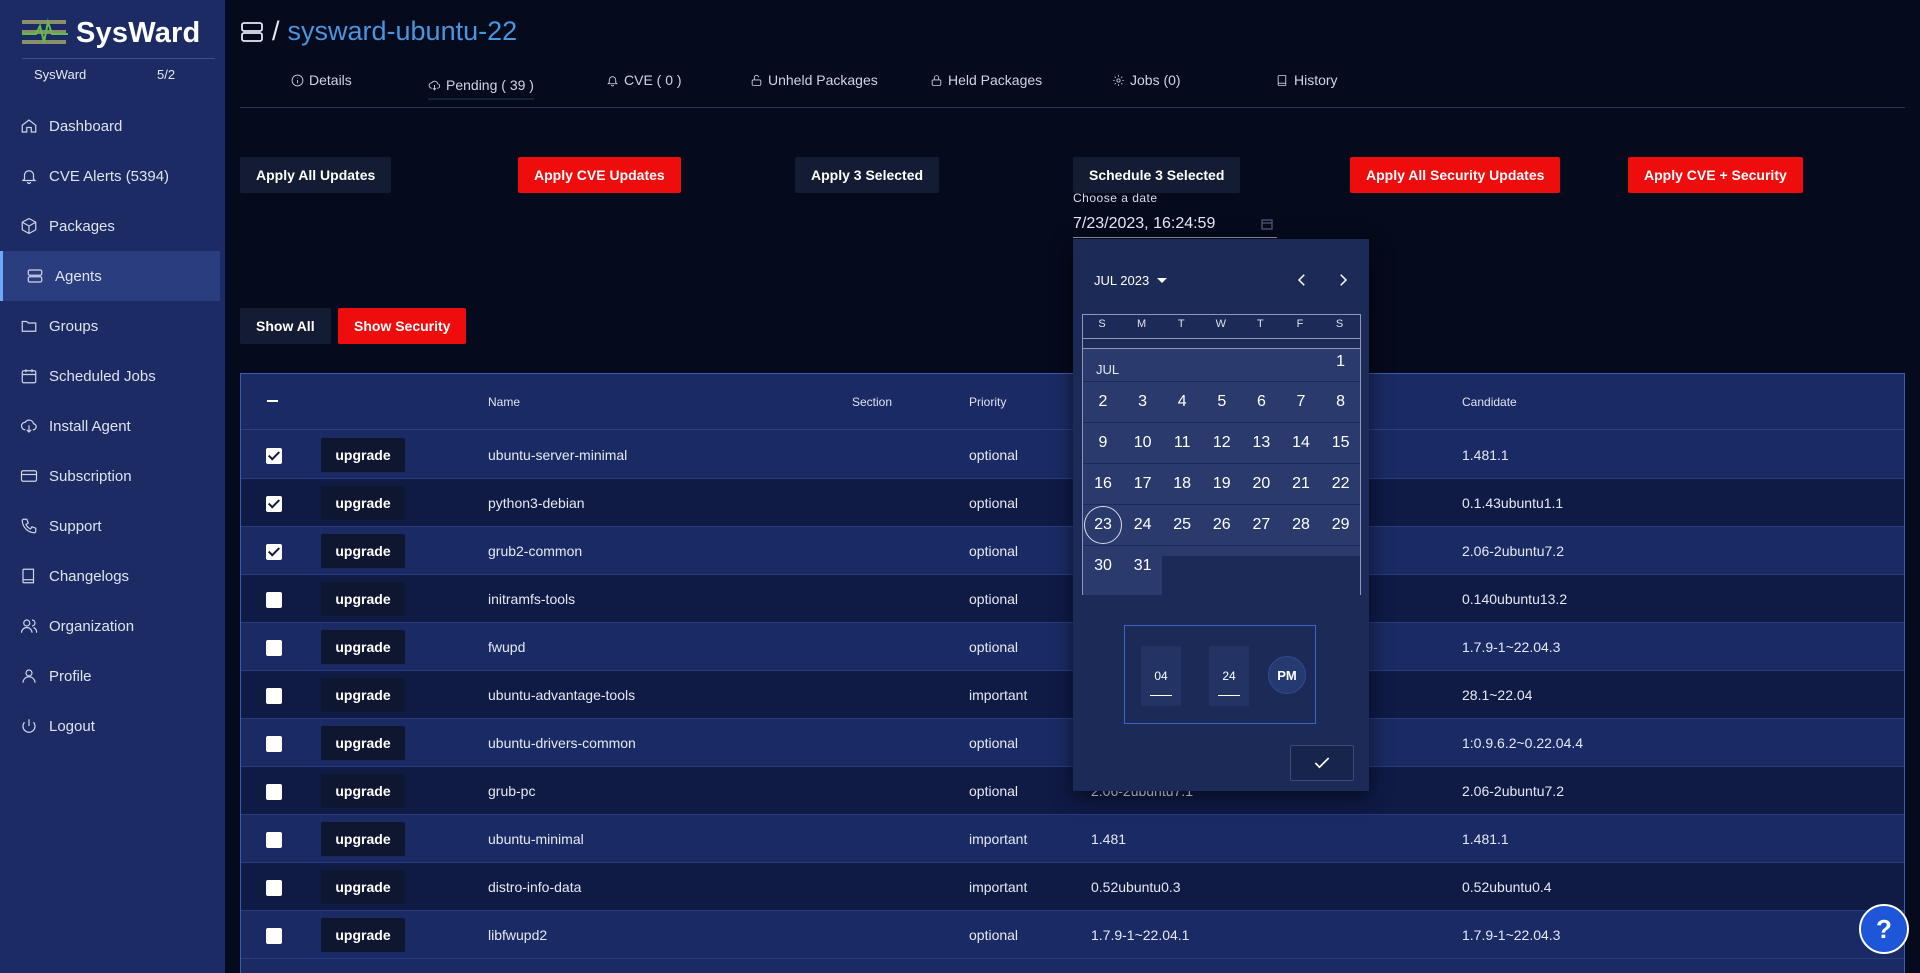 The width and height of the screenshot is (1920, 973). Describe the element at coordinates (110, 276) in the screenshot. I see `sidebar-item-agents: Agents` at that location.